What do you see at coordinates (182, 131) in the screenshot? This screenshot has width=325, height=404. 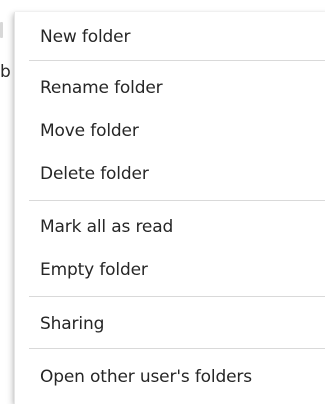 I see `menu-item-move-folder: Move folder` at bounding box center [182, 131].